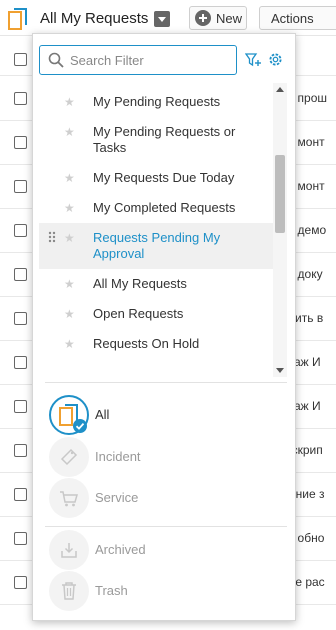  I want to click on search-input, so click(150, 60).